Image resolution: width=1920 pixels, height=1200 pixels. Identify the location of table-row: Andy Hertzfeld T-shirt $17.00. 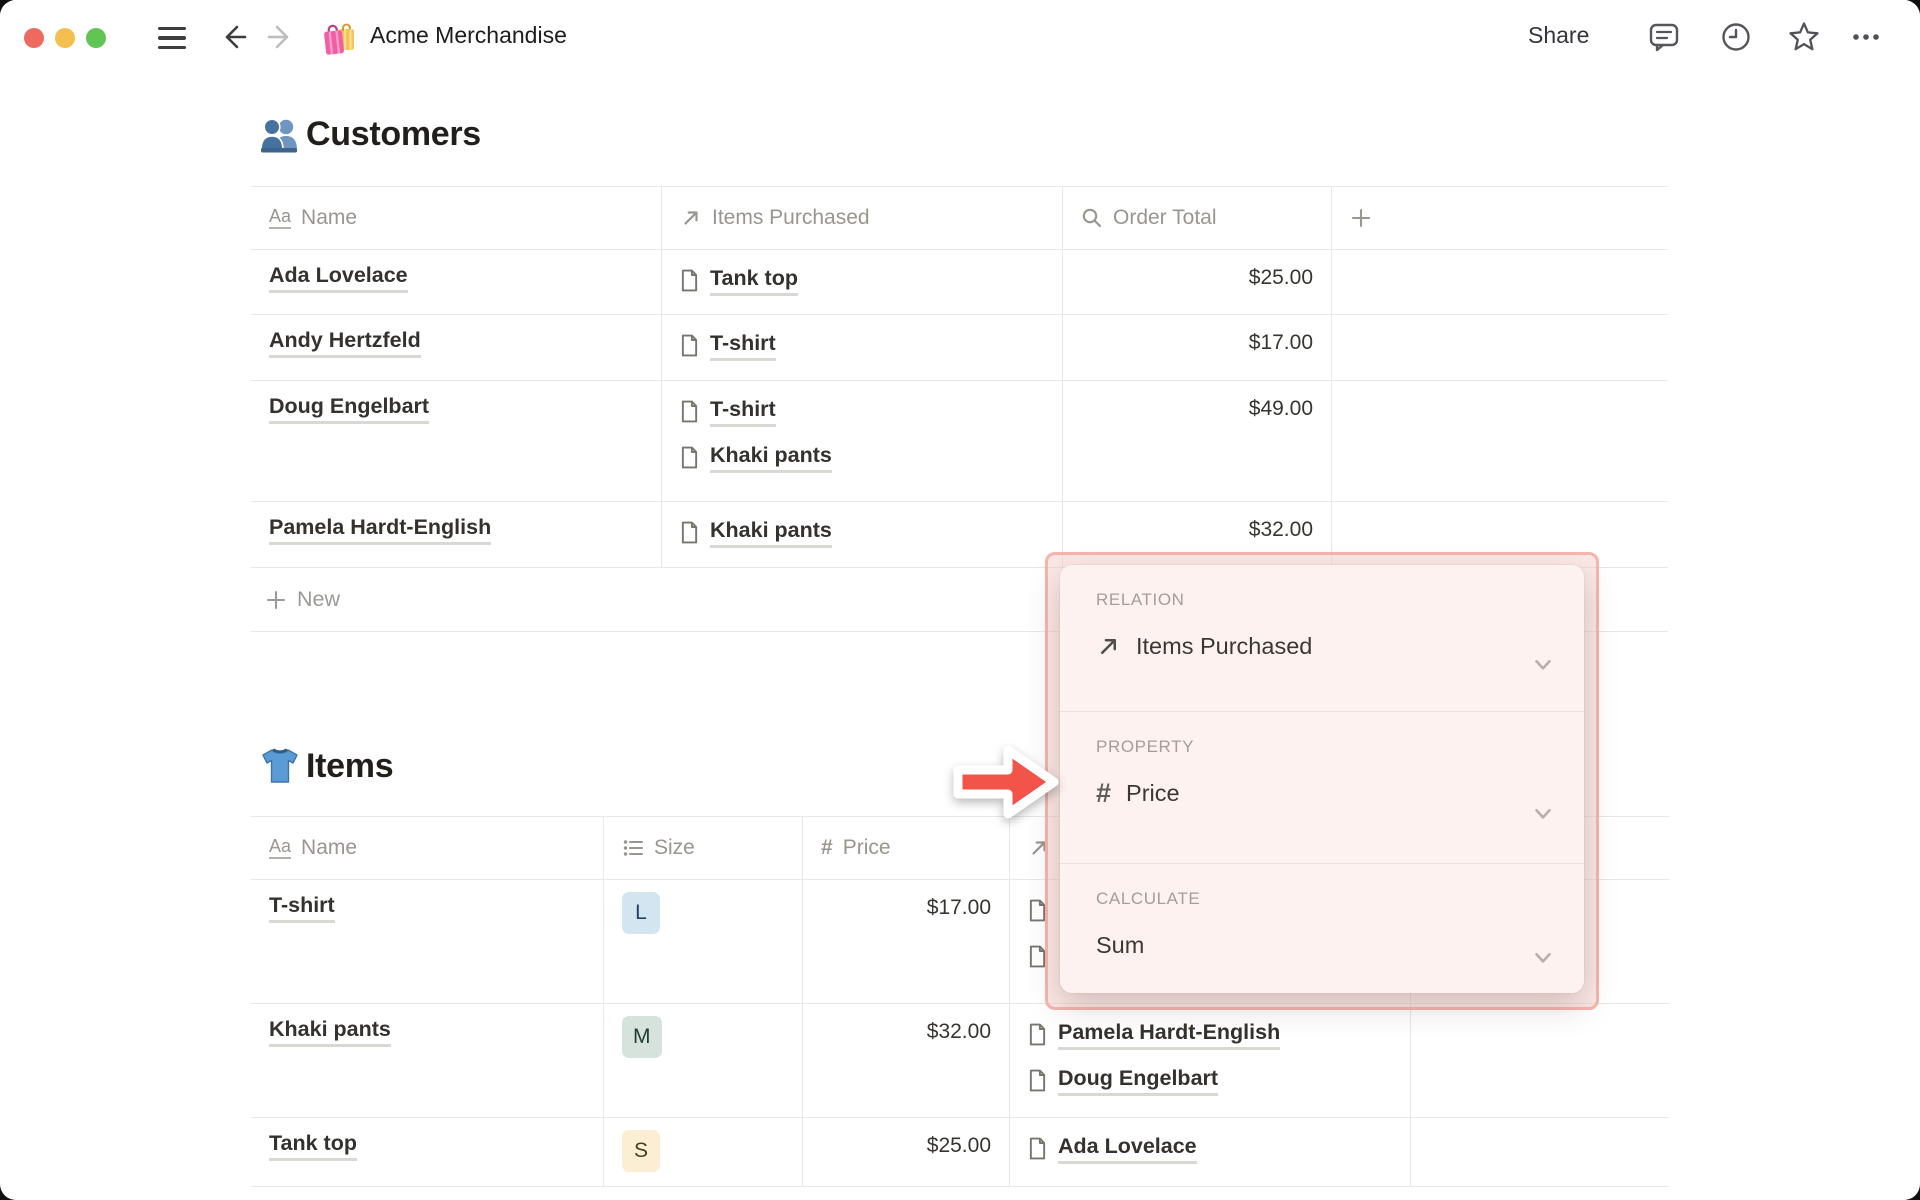
(959, 348).